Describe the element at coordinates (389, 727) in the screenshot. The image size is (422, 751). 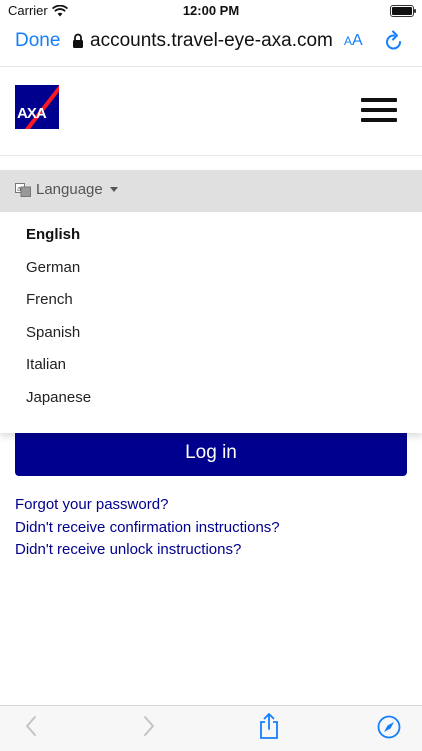
I see `compass-icon` at that location.